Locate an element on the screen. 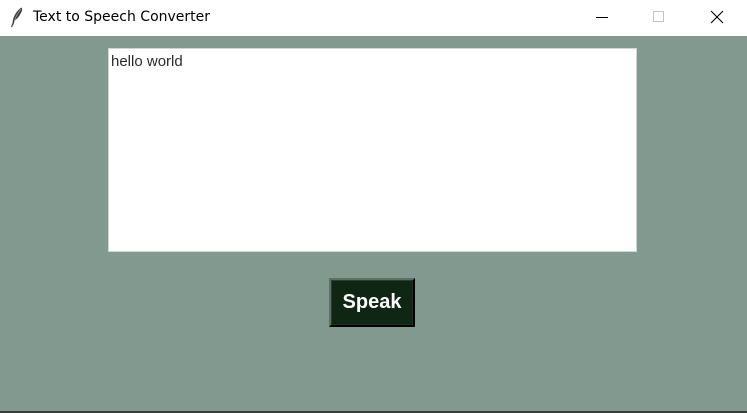  speak-button: Speak is located at coordinates (372, 302).